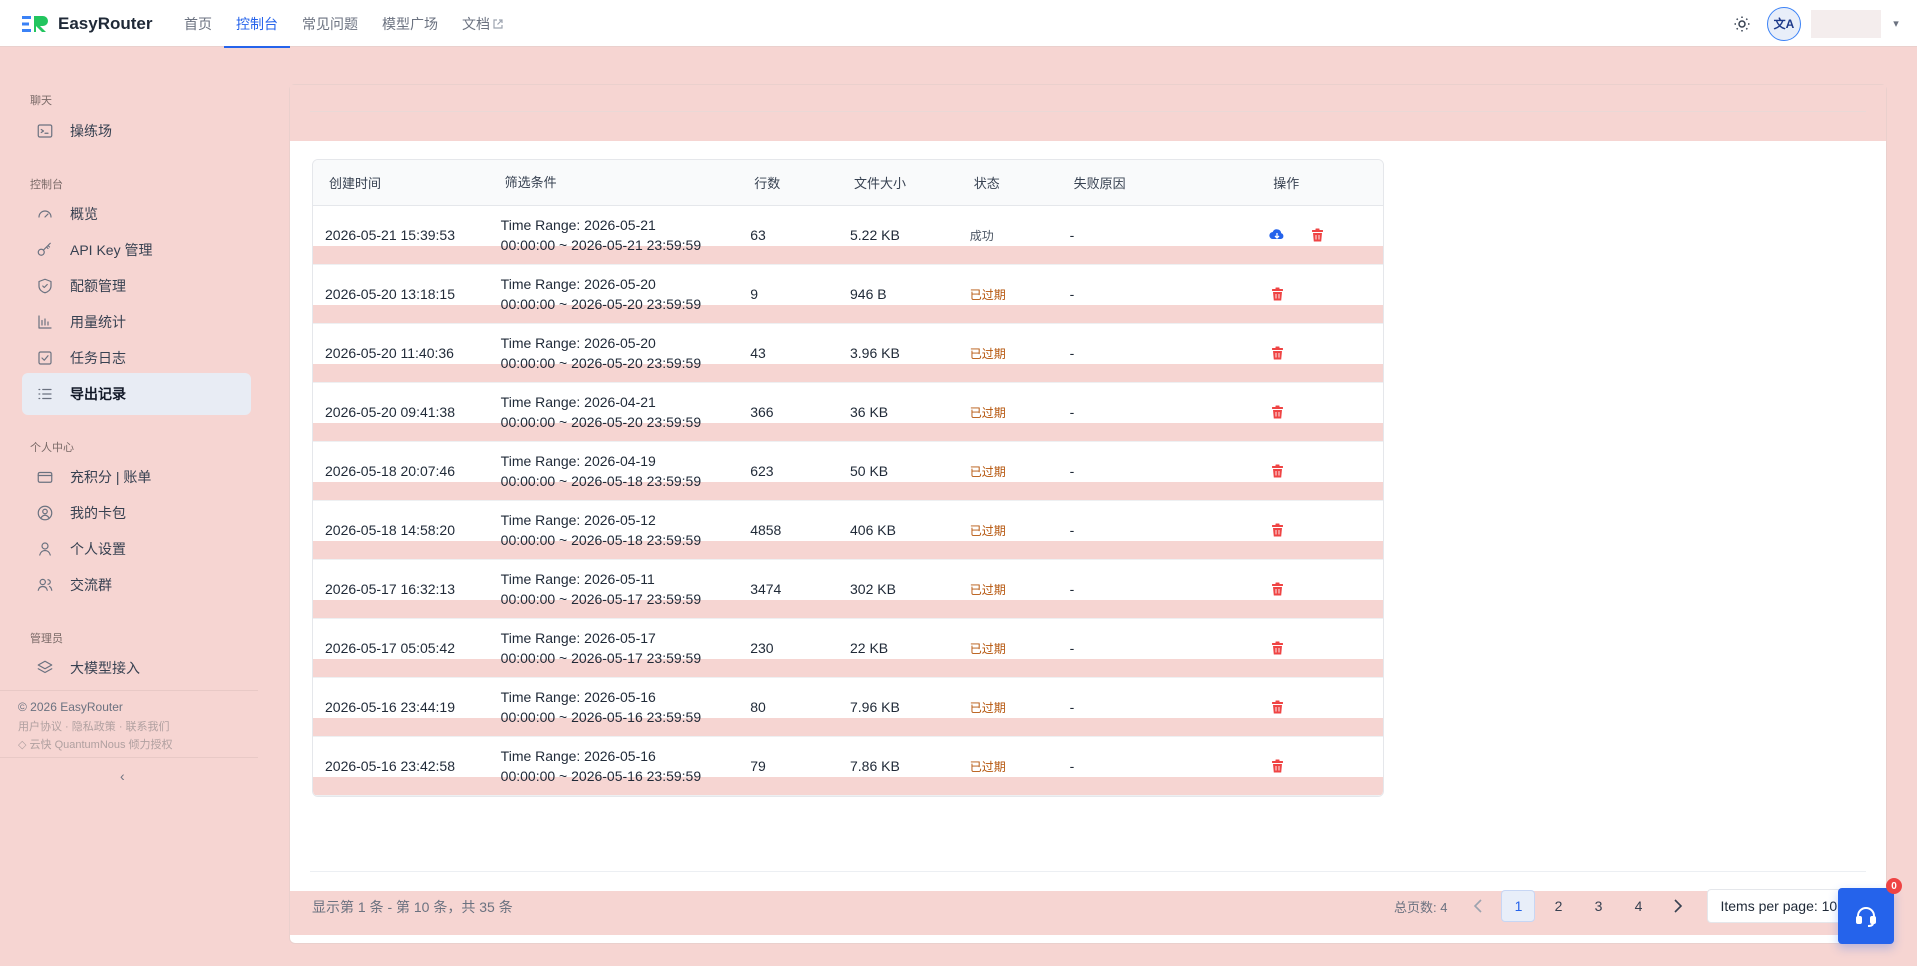  What do you see at coordinates (1742, 24) in the screenshot?
I see `theme-toggle-button` at bounding box center [1742, 24].